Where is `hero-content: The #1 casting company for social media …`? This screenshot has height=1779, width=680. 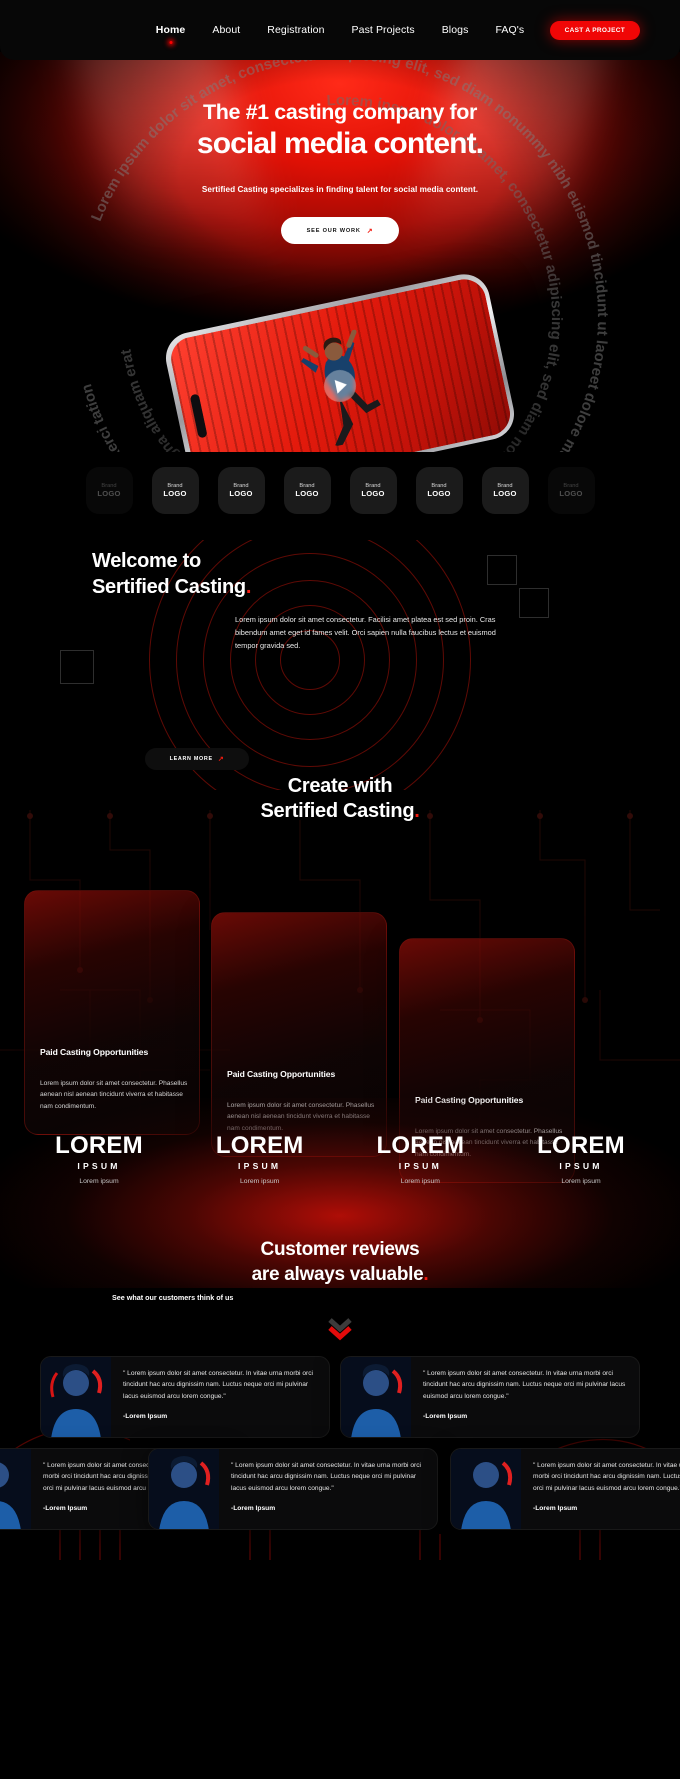
hero-content: The #1 casting company for social media … is located at coordinates (340, 148).